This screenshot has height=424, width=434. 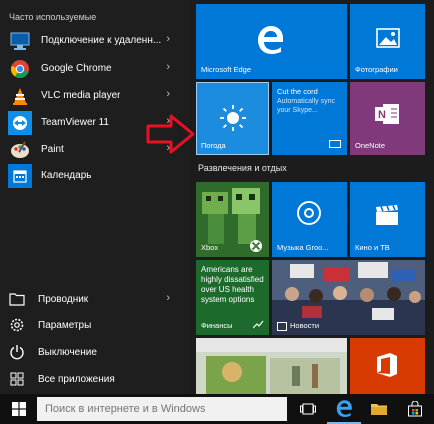 I want to click on tile-label: Погода, so click(x=213, y=145).